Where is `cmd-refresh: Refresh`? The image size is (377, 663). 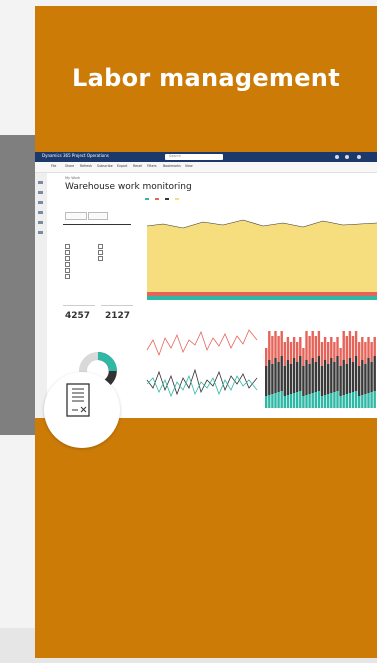
cmd-refresh: Refresh is located at coordinates (86, 166).